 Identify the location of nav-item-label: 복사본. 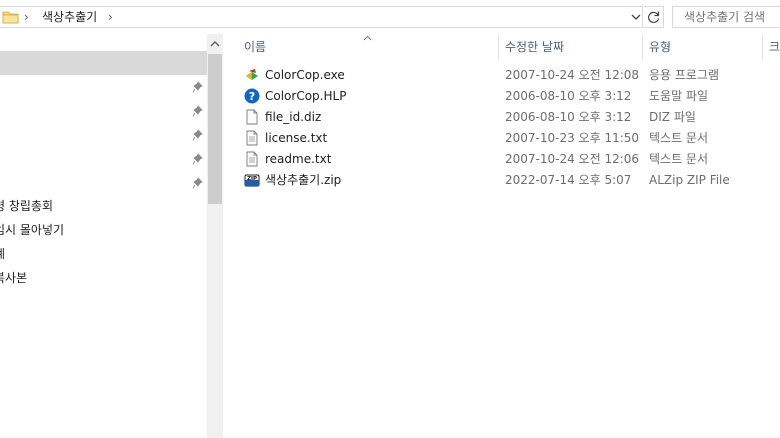
(14, 278).